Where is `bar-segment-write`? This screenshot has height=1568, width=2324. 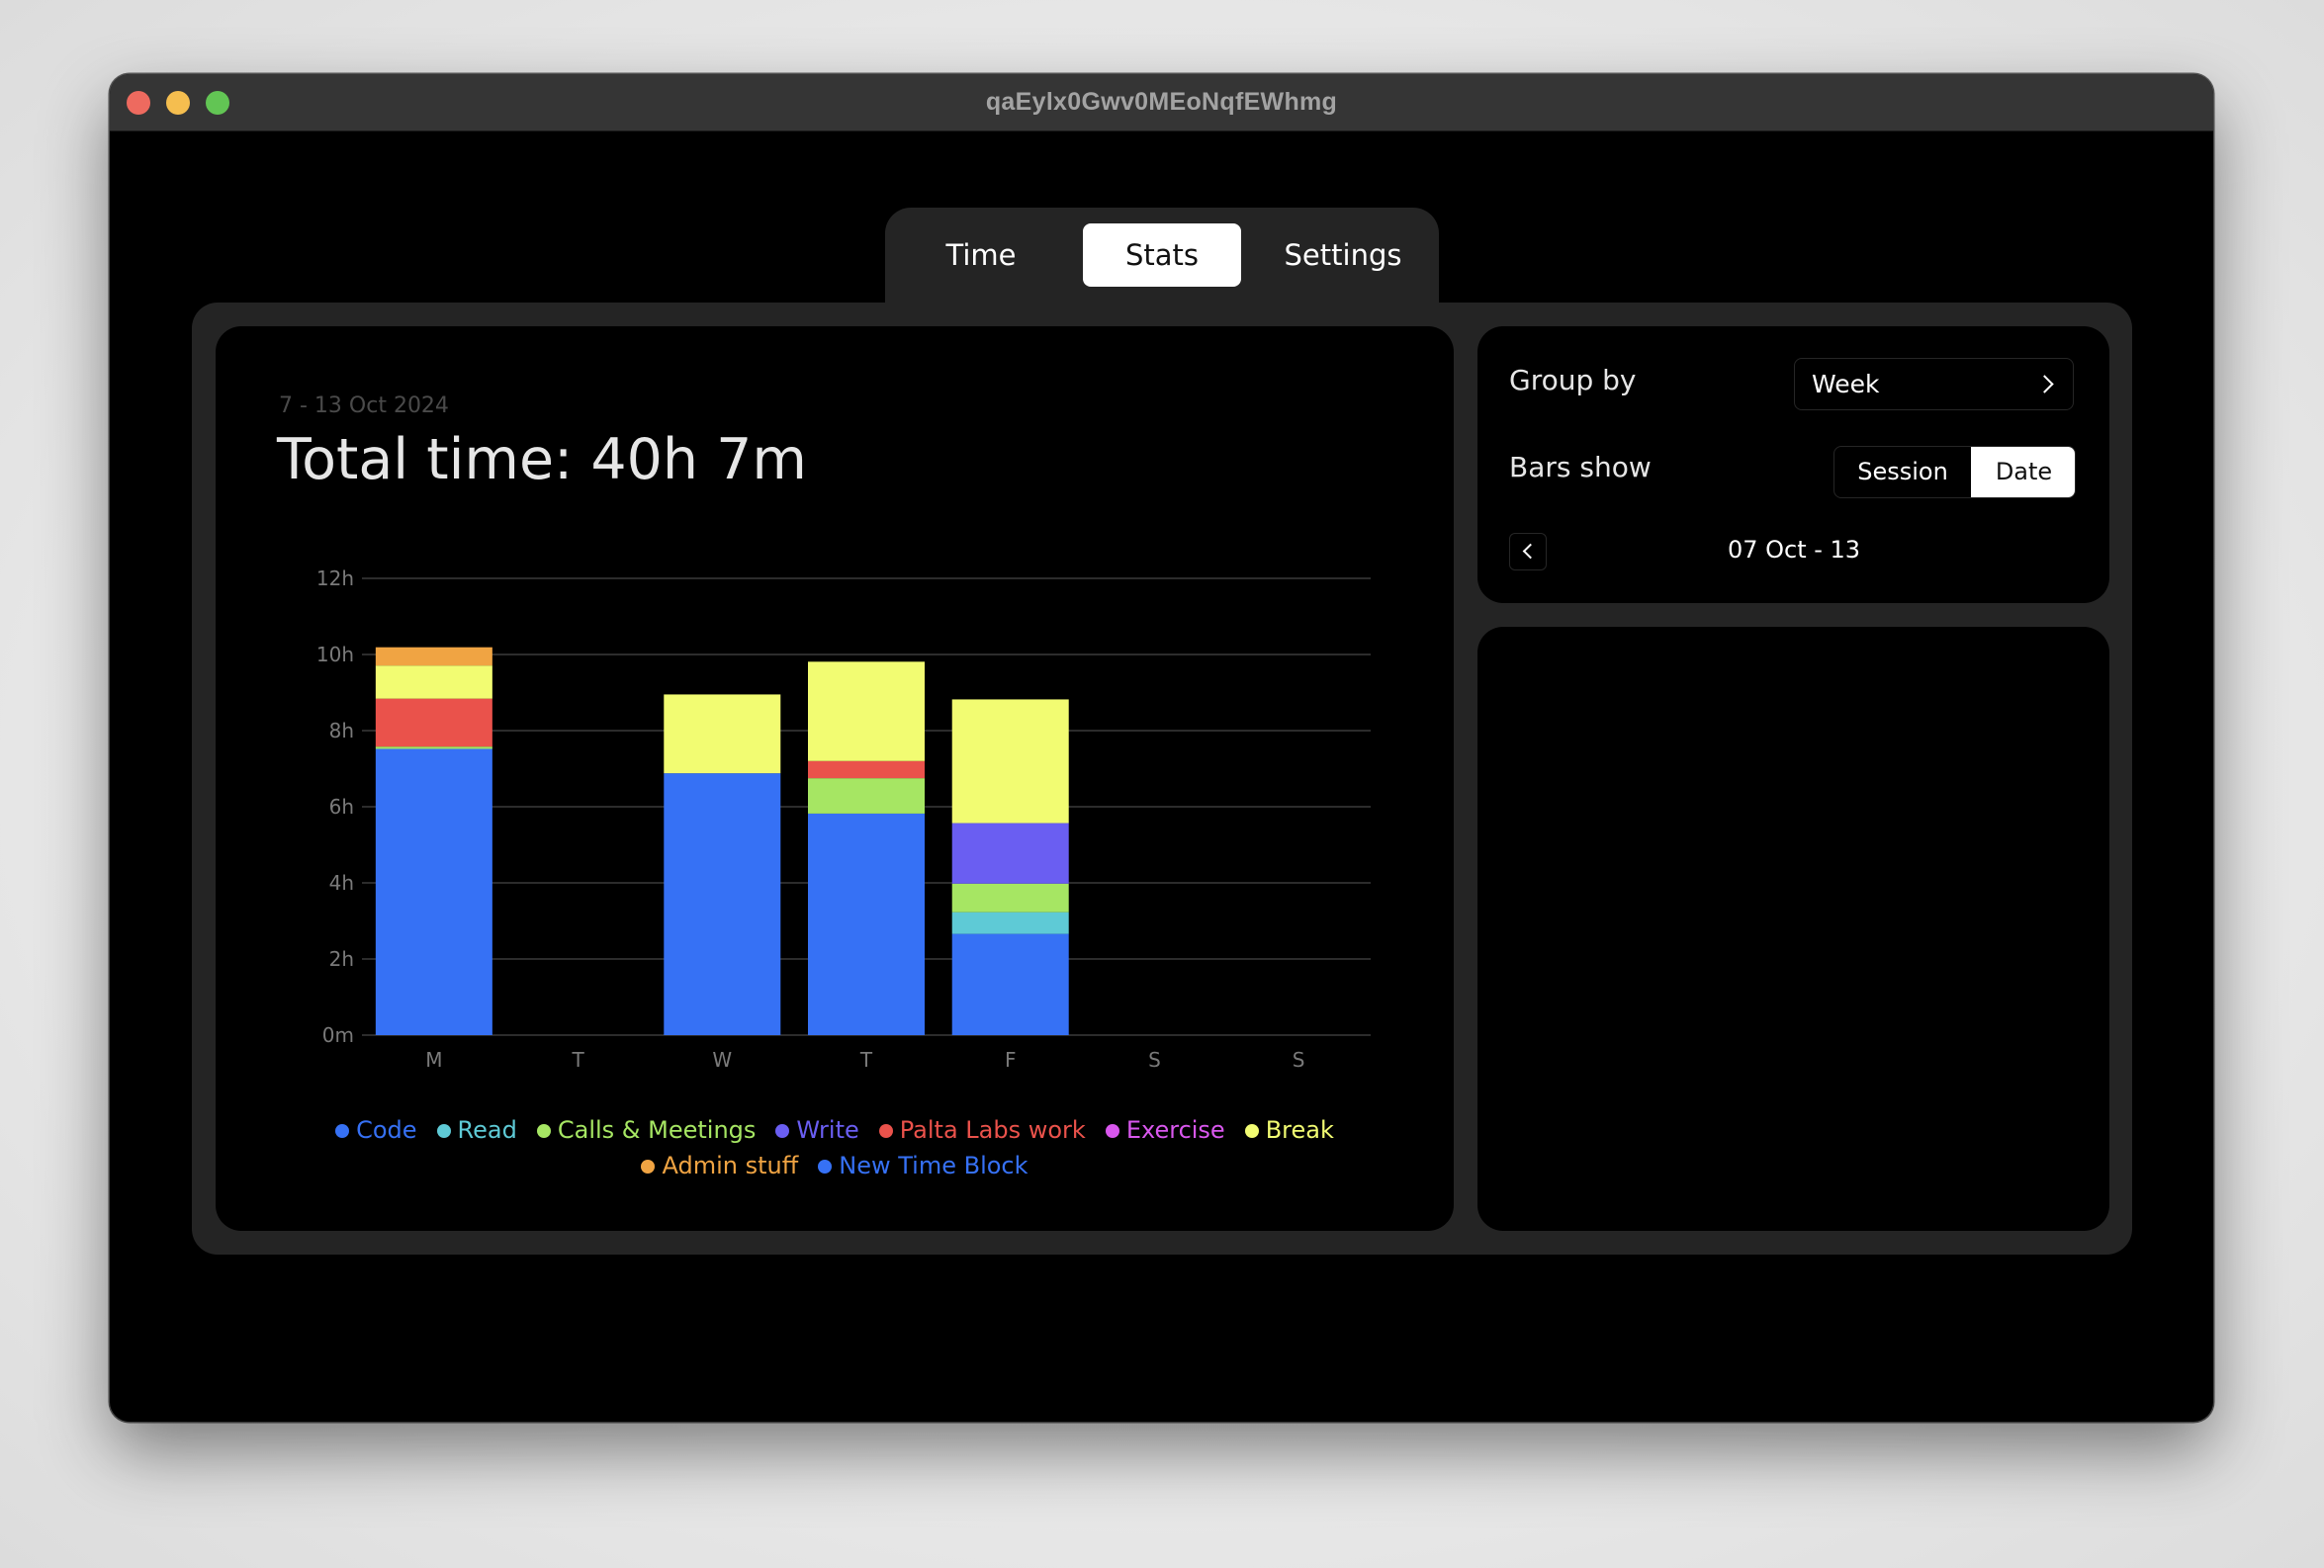 bar-segment-write is located at coordinates (1010, 854).